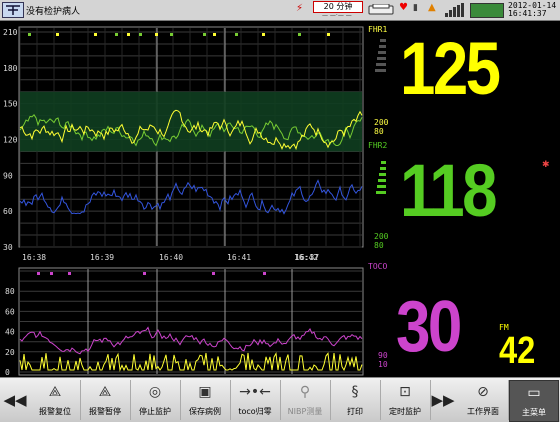 This screenshot has width=560, height=422. What do you see at coordinates (432, 7) in the screenshot?
I see `alarm-volume-icon: ▲` at bounding box center [432, 7].